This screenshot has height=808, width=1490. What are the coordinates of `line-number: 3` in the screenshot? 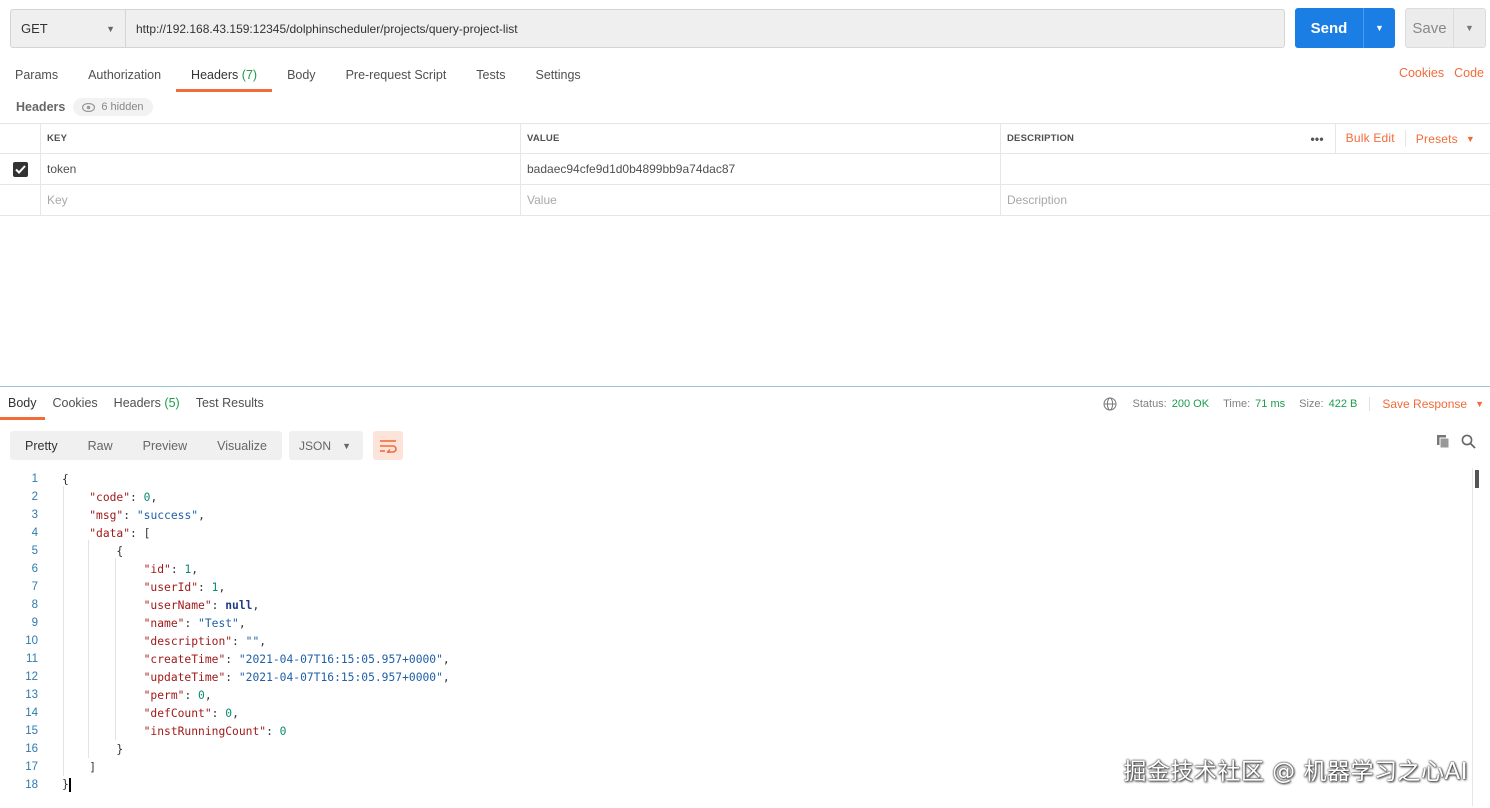 It's located at (34, 515).